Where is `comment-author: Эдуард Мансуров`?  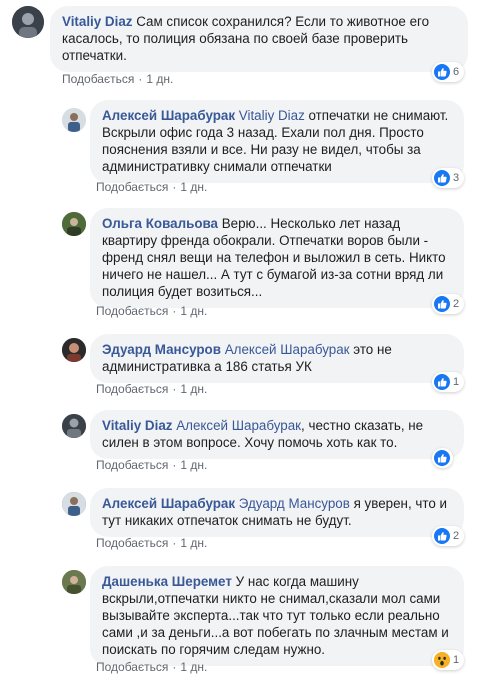
comment-author: Эдуард Мансуров is located at coordinates (161, 349).